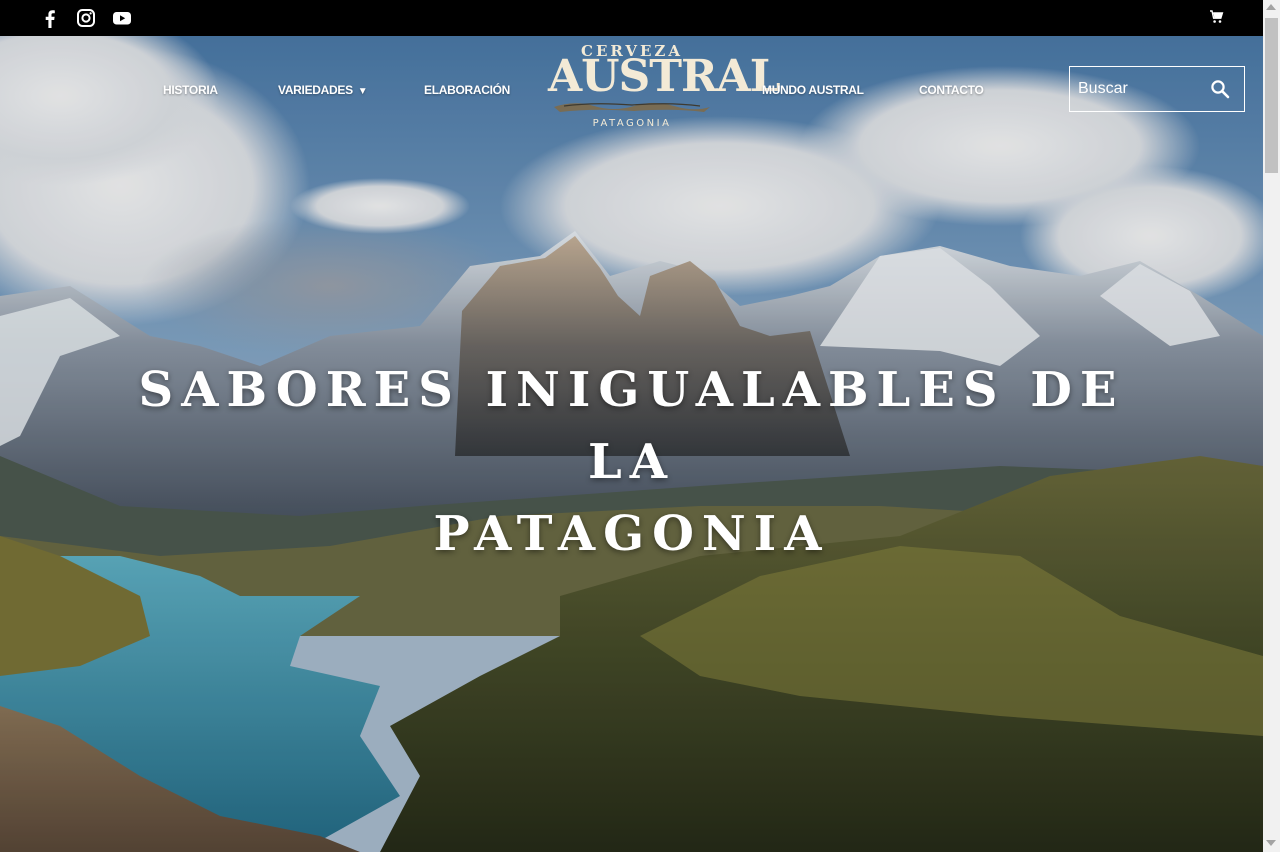  What do you see at coordinates (951, 91) in the screenshot?
I see `nav-item-contacto: CONTACTO` at bounding box center [951, 91].